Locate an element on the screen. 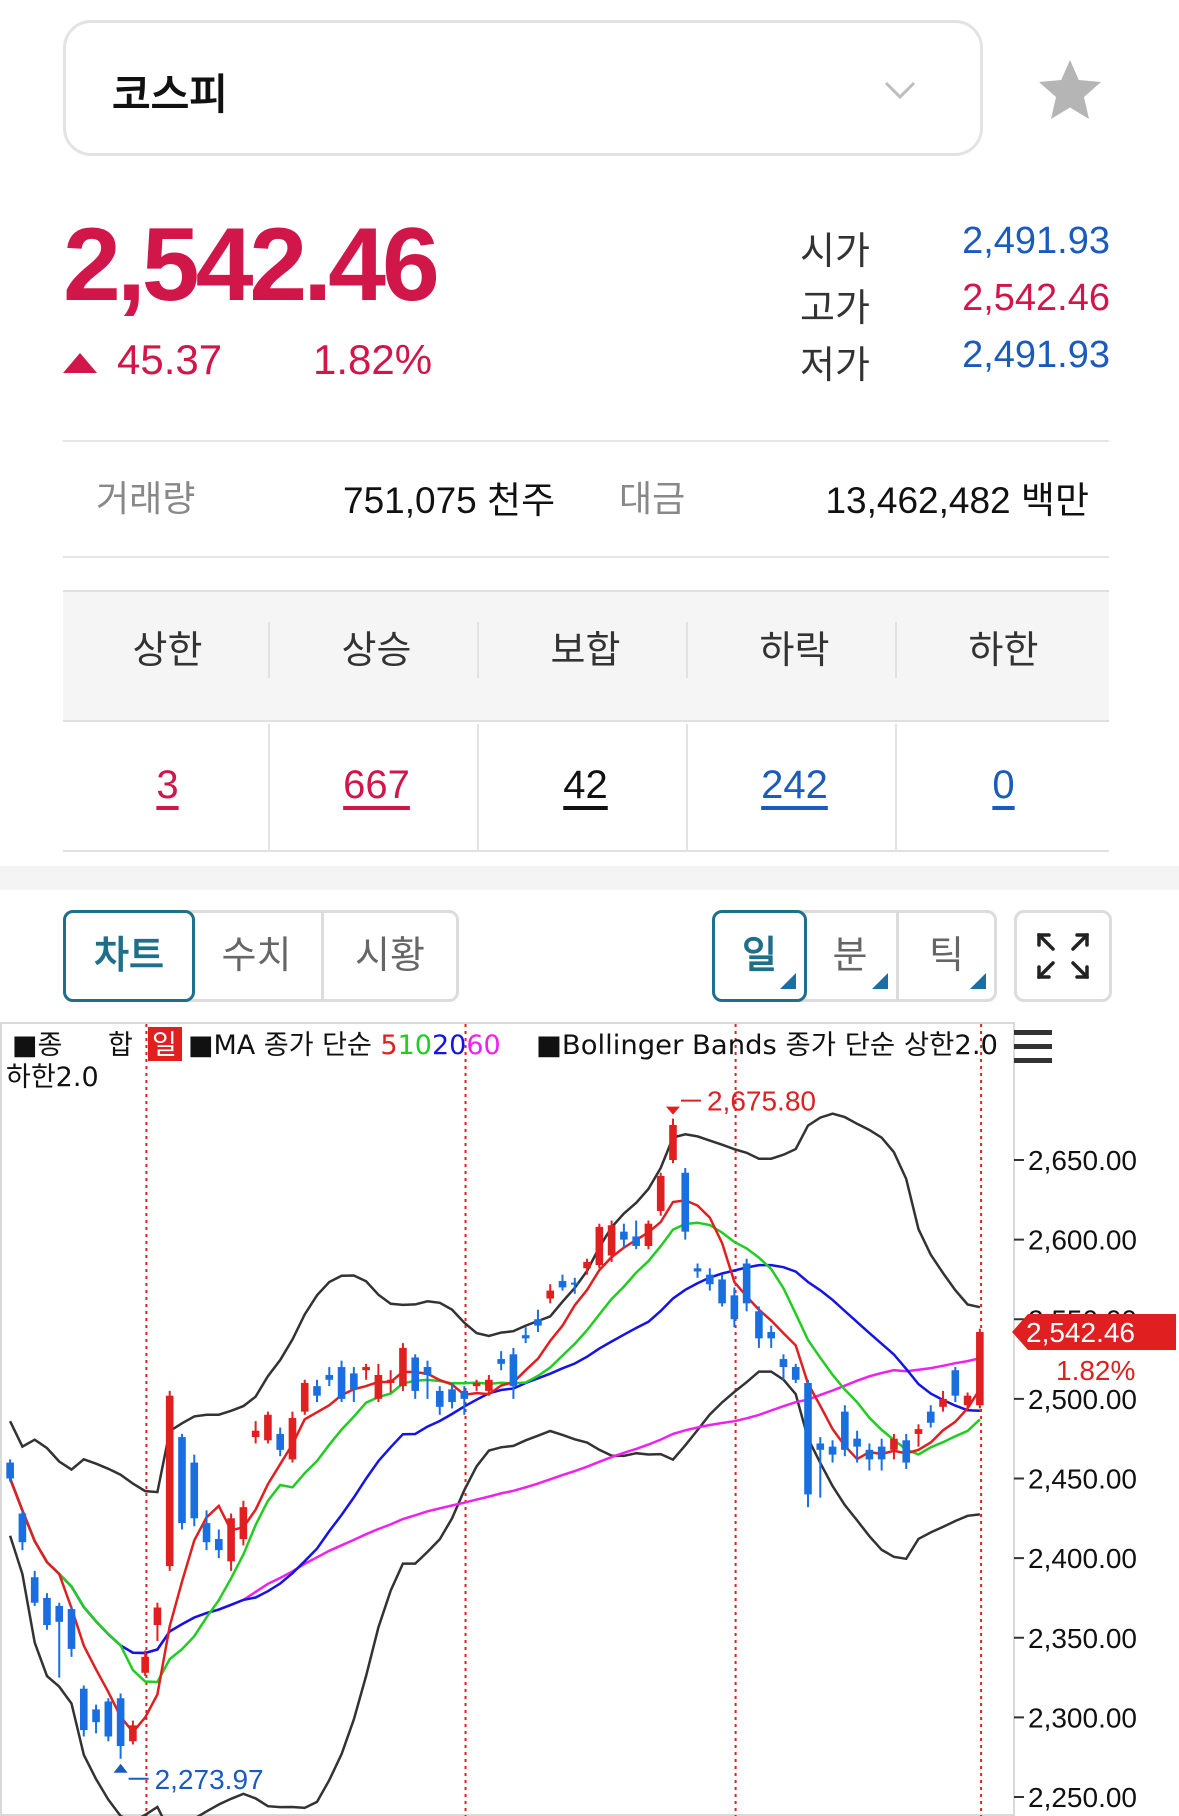 The width and height of the screenshot is (1179, 1816). unchanged-count: 42 is located at coordinates (585, 788).